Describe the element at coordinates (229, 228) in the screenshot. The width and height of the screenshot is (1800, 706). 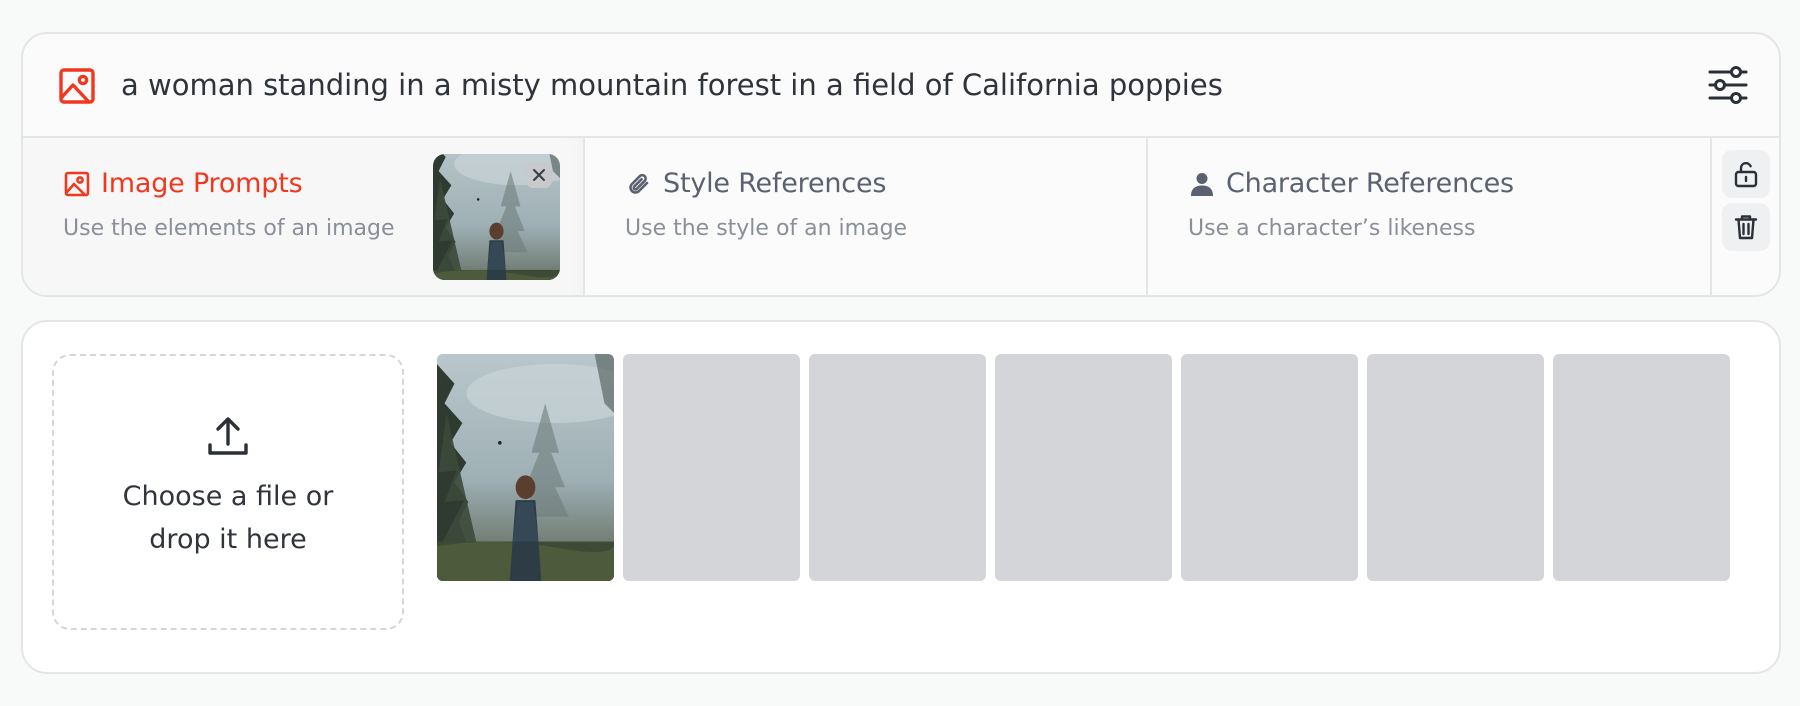
I see `tab-subtitle: Use the elements of an image` at that location.